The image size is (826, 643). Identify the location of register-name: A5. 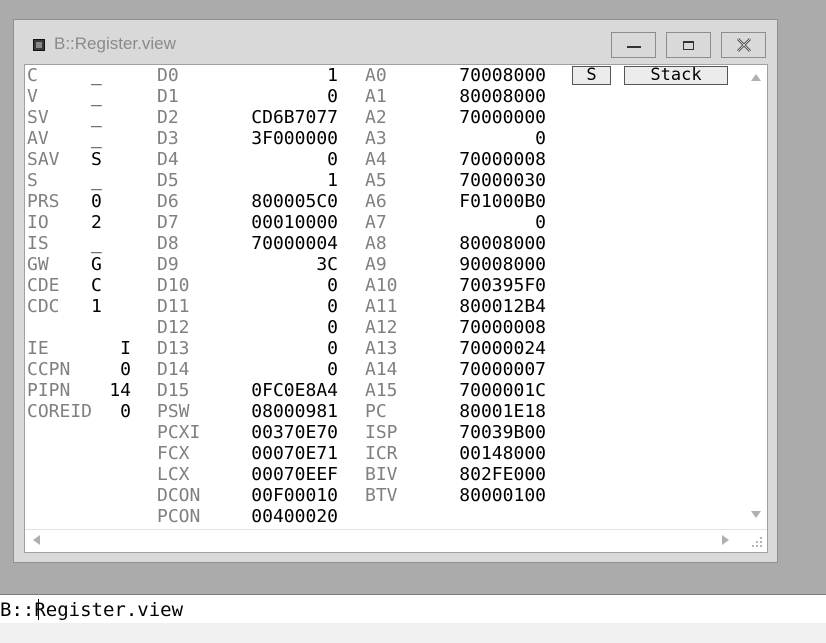
(376, 180).